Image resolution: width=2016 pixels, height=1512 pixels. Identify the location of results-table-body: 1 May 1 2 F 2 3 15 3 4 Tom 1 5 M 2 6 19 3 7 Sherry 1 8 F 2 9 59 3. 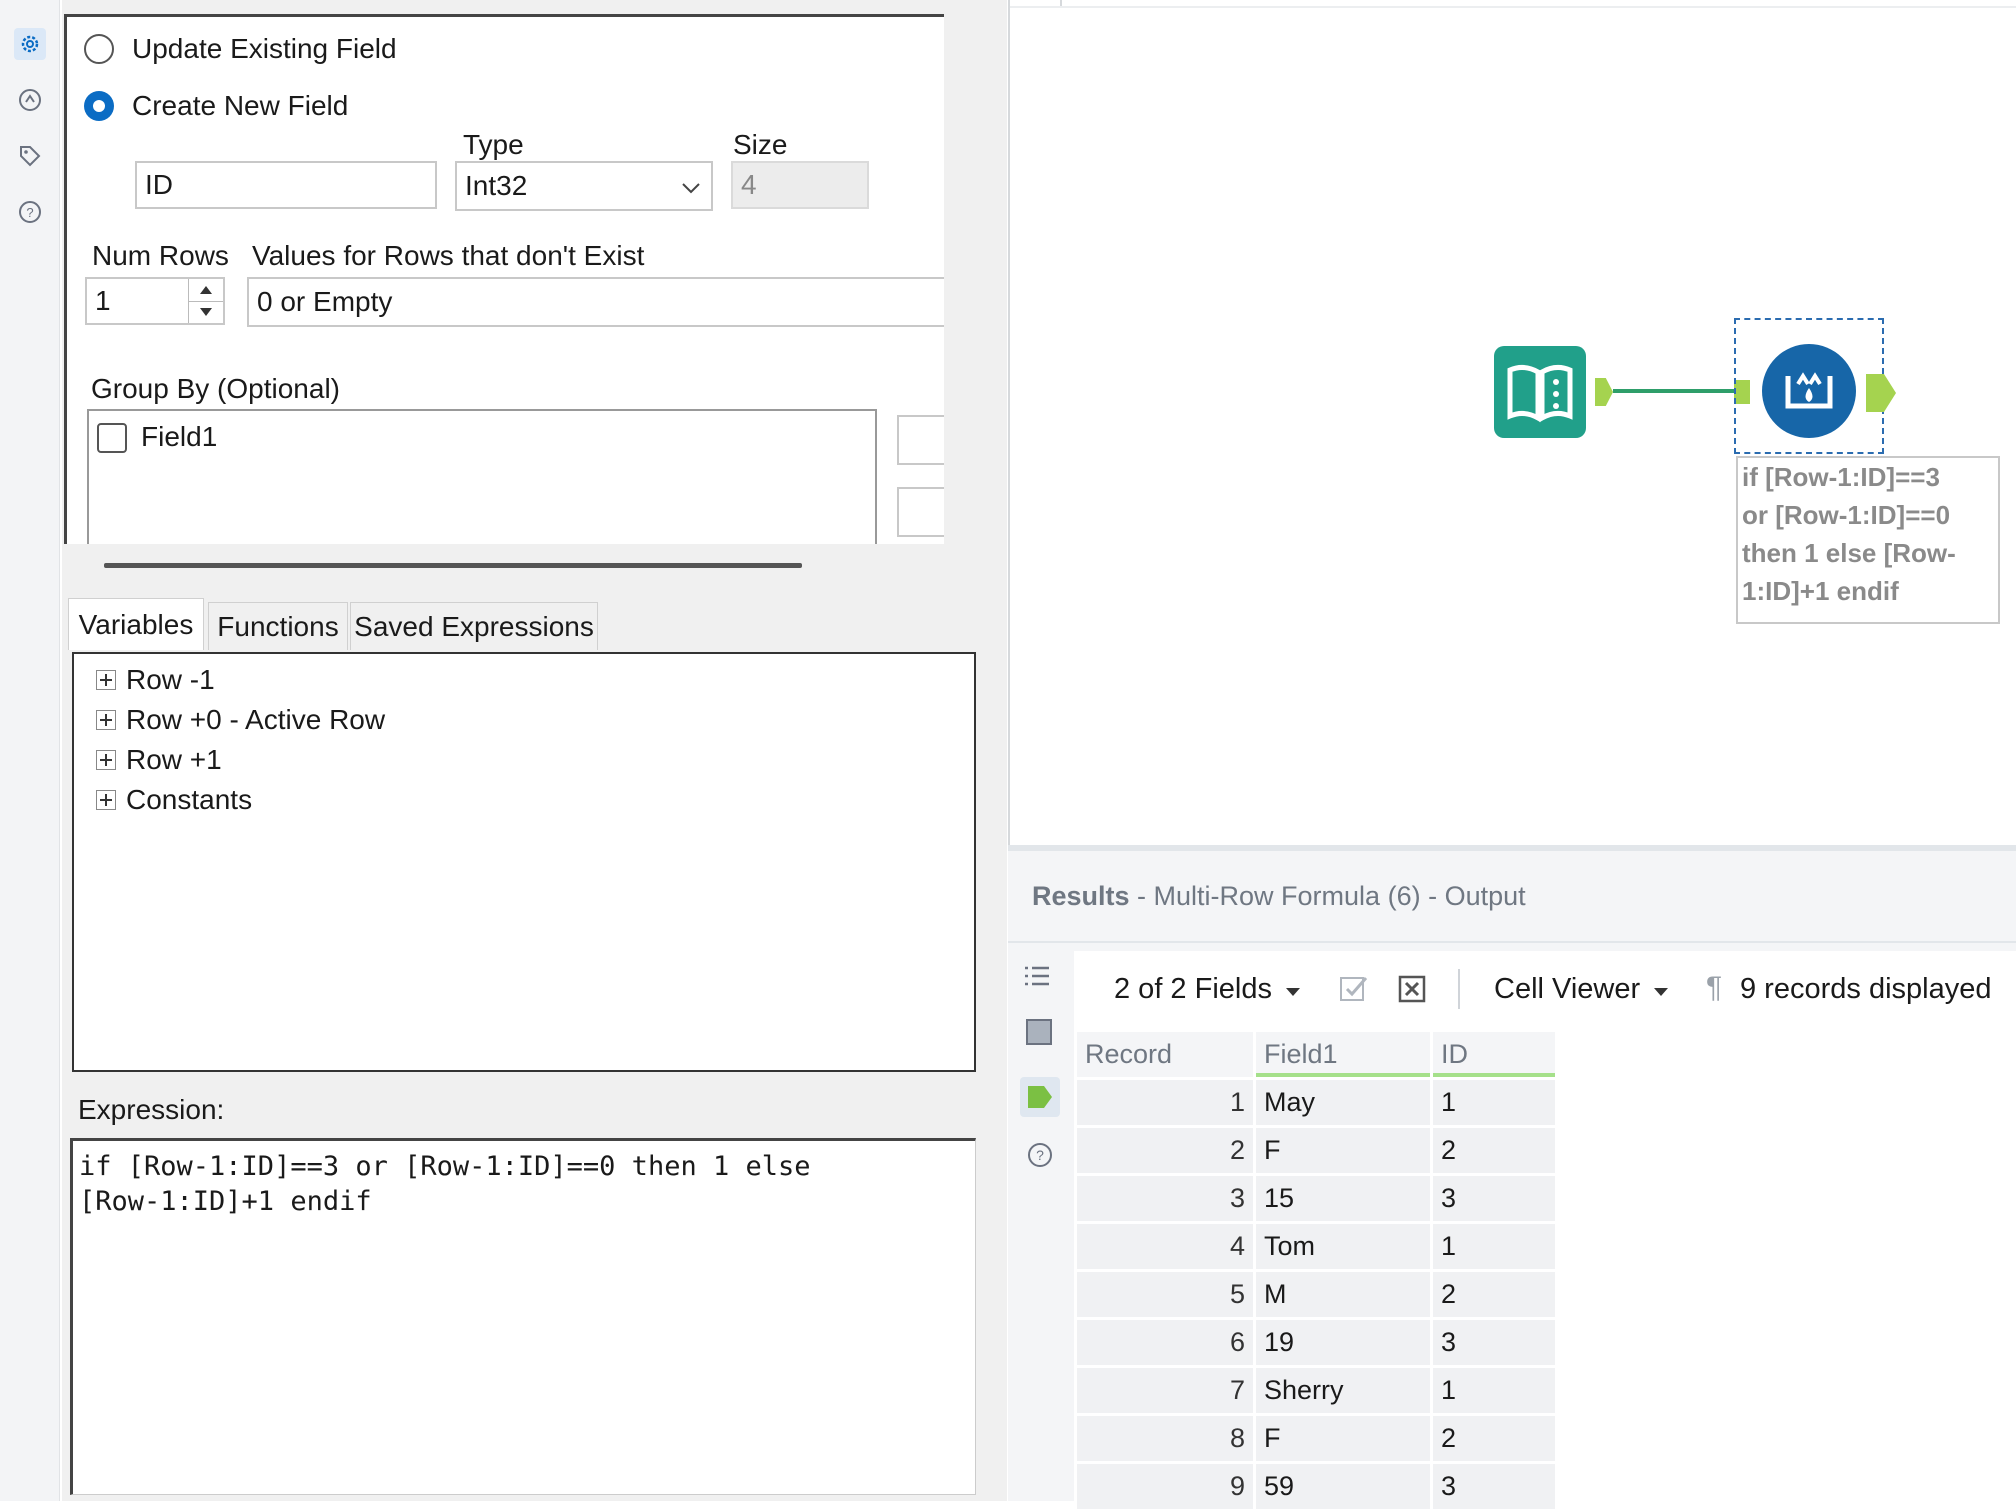
(1316, 1294).